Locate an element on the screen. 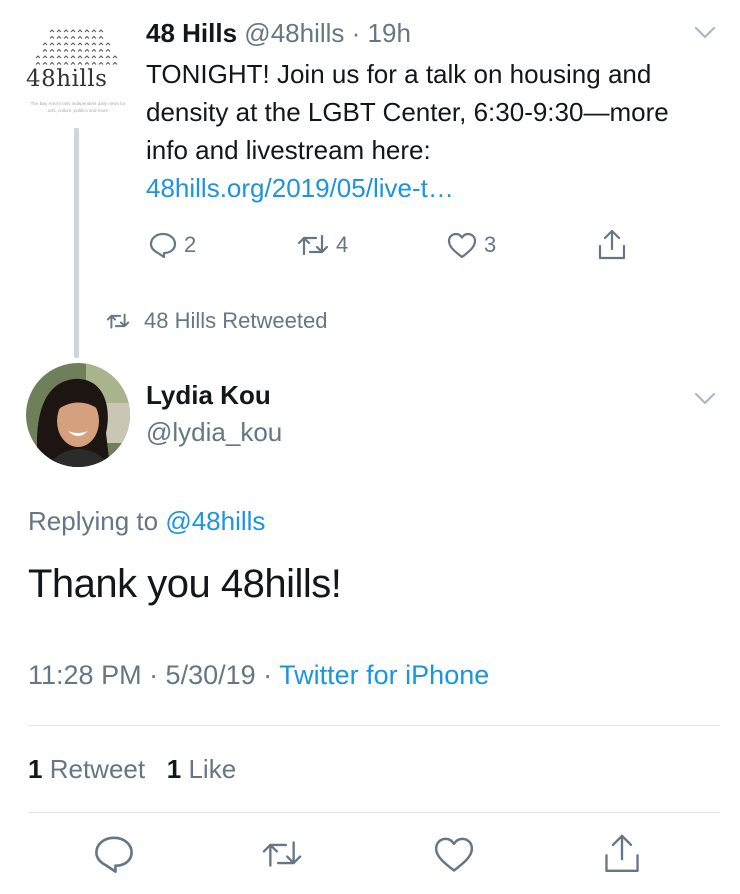 The image size is (740, 894). avatar-image is located at coordinates (78, 415).